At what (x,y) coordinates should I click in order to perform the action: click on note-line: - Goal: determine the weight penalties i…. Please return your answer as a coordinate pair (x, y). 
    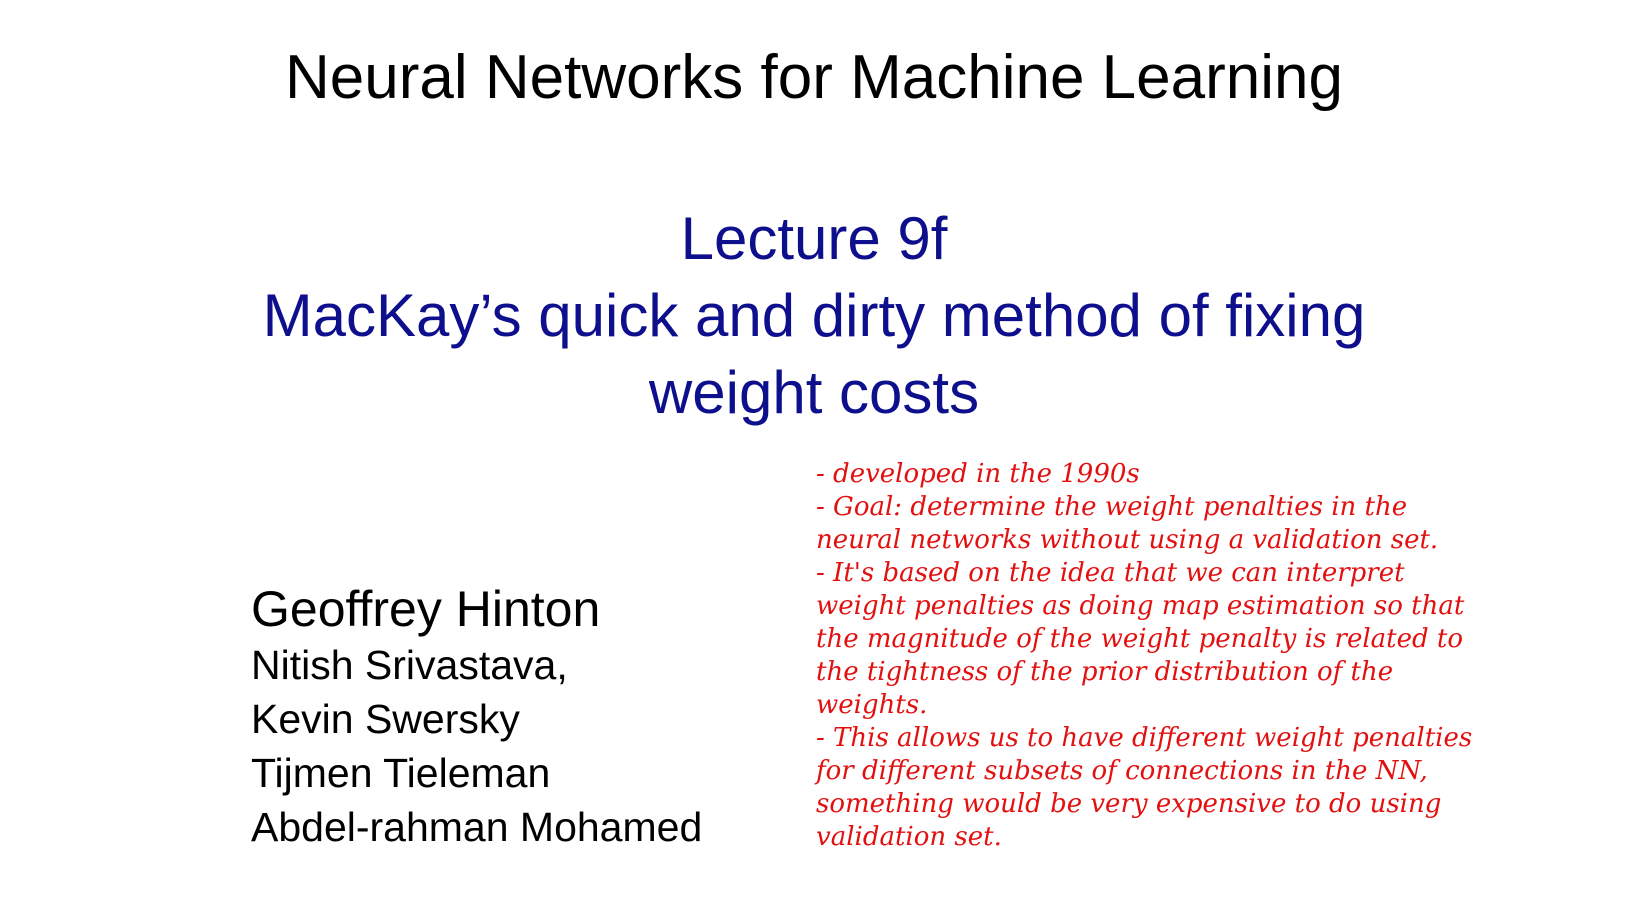
    Looking at the image, I should click on (1112, 507).